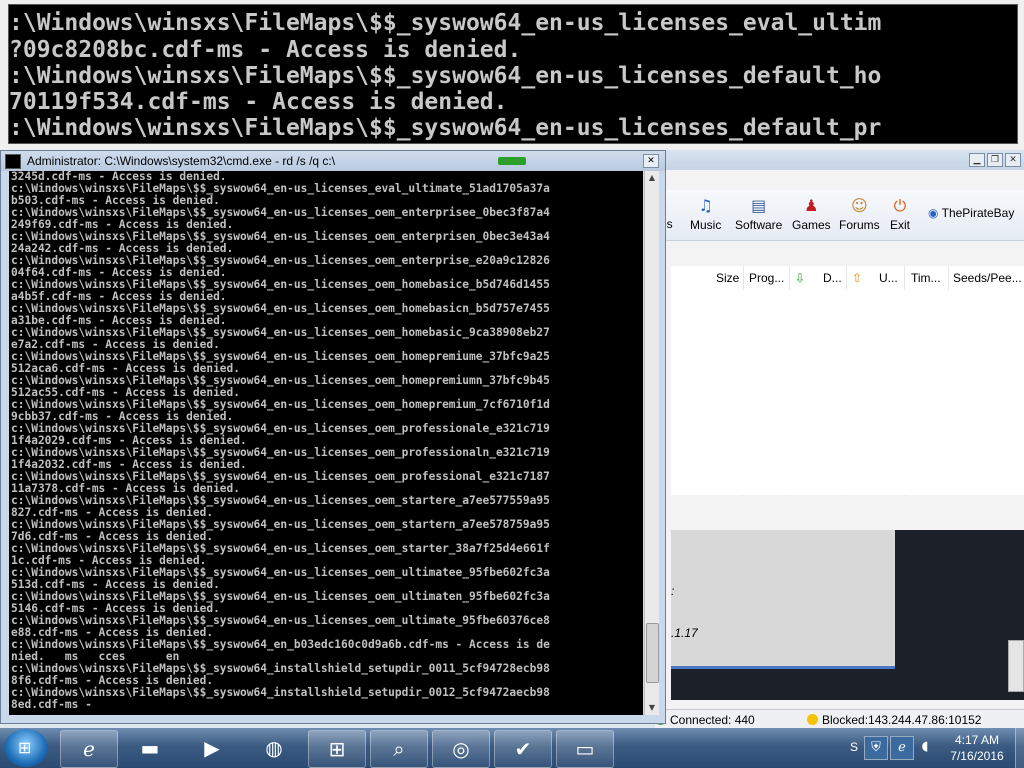  I want to click on toolbar-item-thepiratebay: ◉ ThePirateBay, so click(971, 213).